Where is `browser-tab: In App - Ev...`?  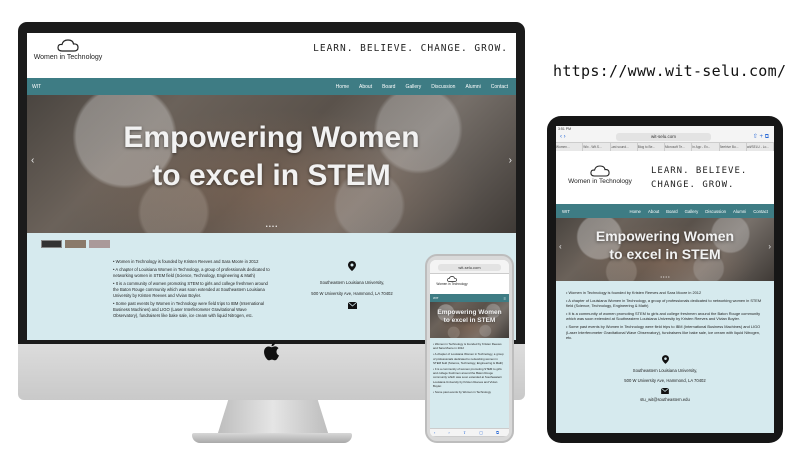 browser-tab: In App - Ev... is located at coordinates (706, 147).